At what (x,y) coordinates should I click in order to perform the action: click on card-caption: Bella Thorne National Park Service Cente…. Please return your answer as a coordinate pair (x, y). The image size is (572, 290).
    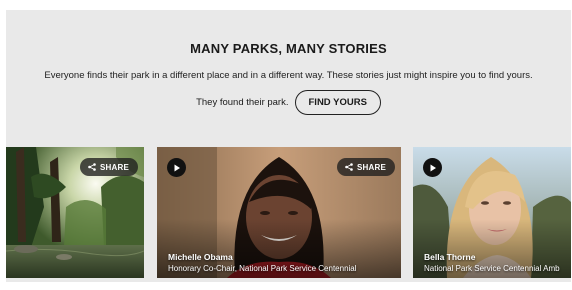
    Looking at the image, I should click on (492, 262).